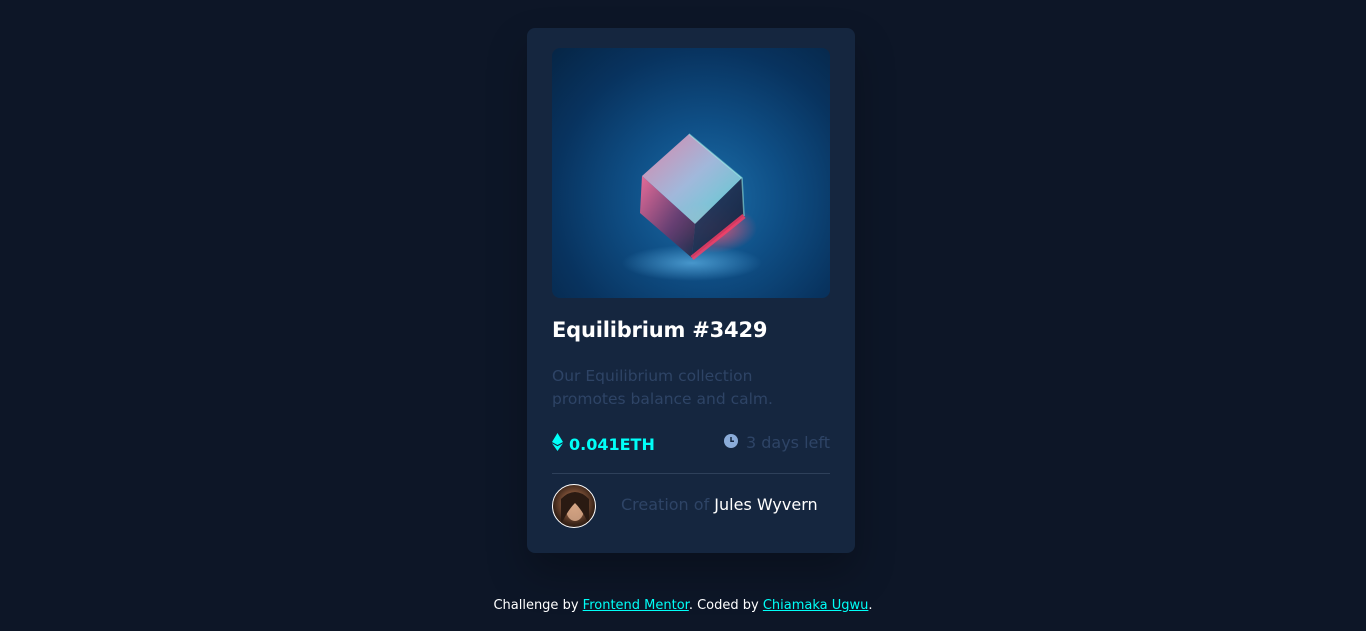  What do you see at coordinates (692, 207) in the screenshot?
I see `cube-illustration` at bounding box center [692, 207].